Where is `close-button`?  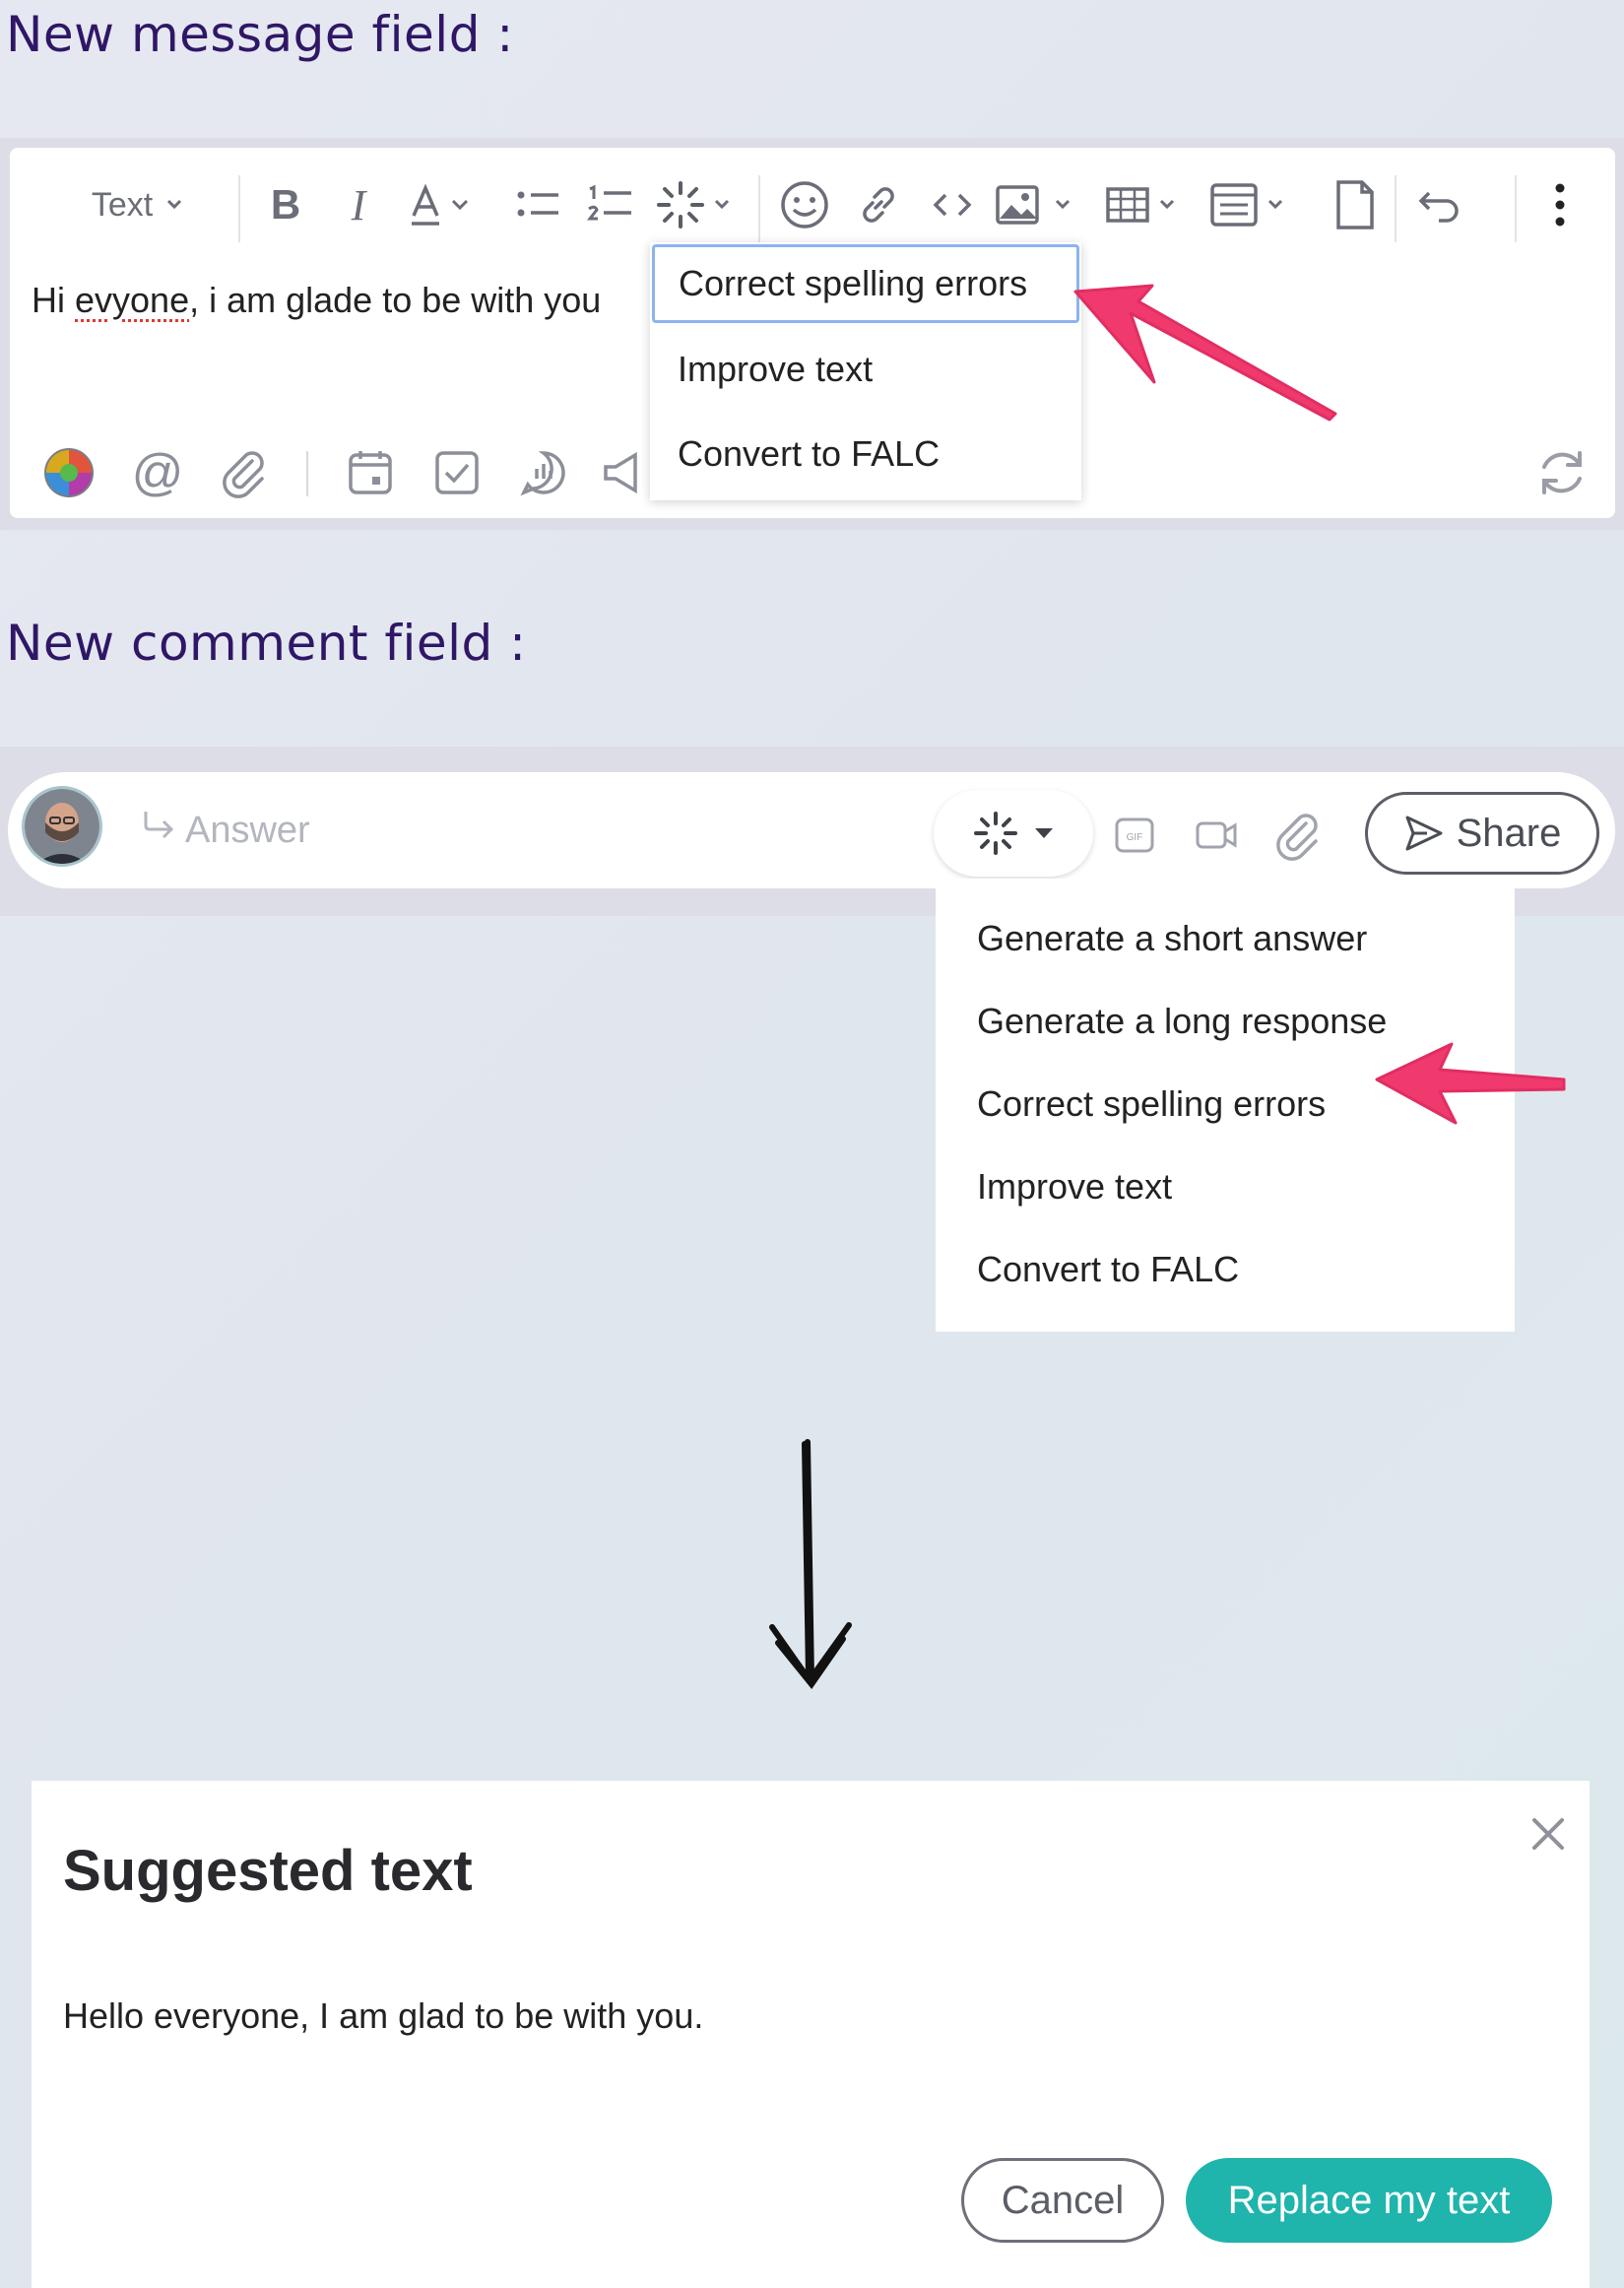
close-button is located at coordinates (1549, 1834).